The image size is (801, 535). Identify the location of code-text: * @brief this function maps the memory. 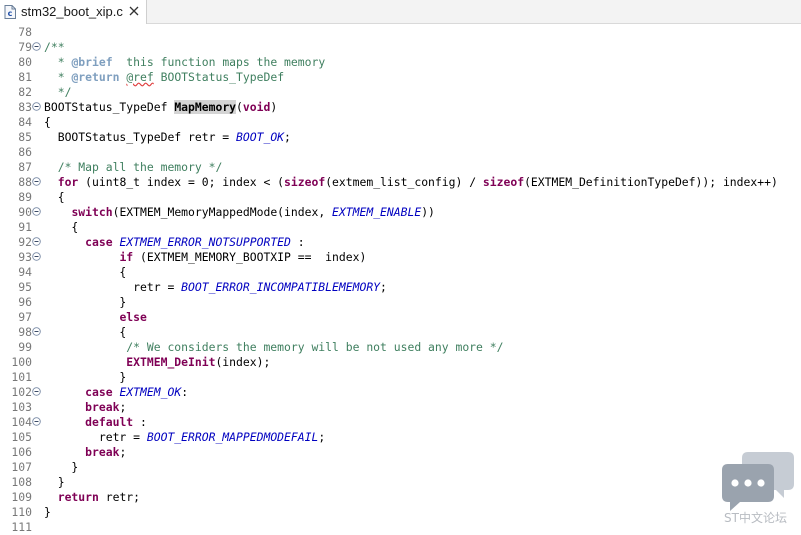
(184, 62).